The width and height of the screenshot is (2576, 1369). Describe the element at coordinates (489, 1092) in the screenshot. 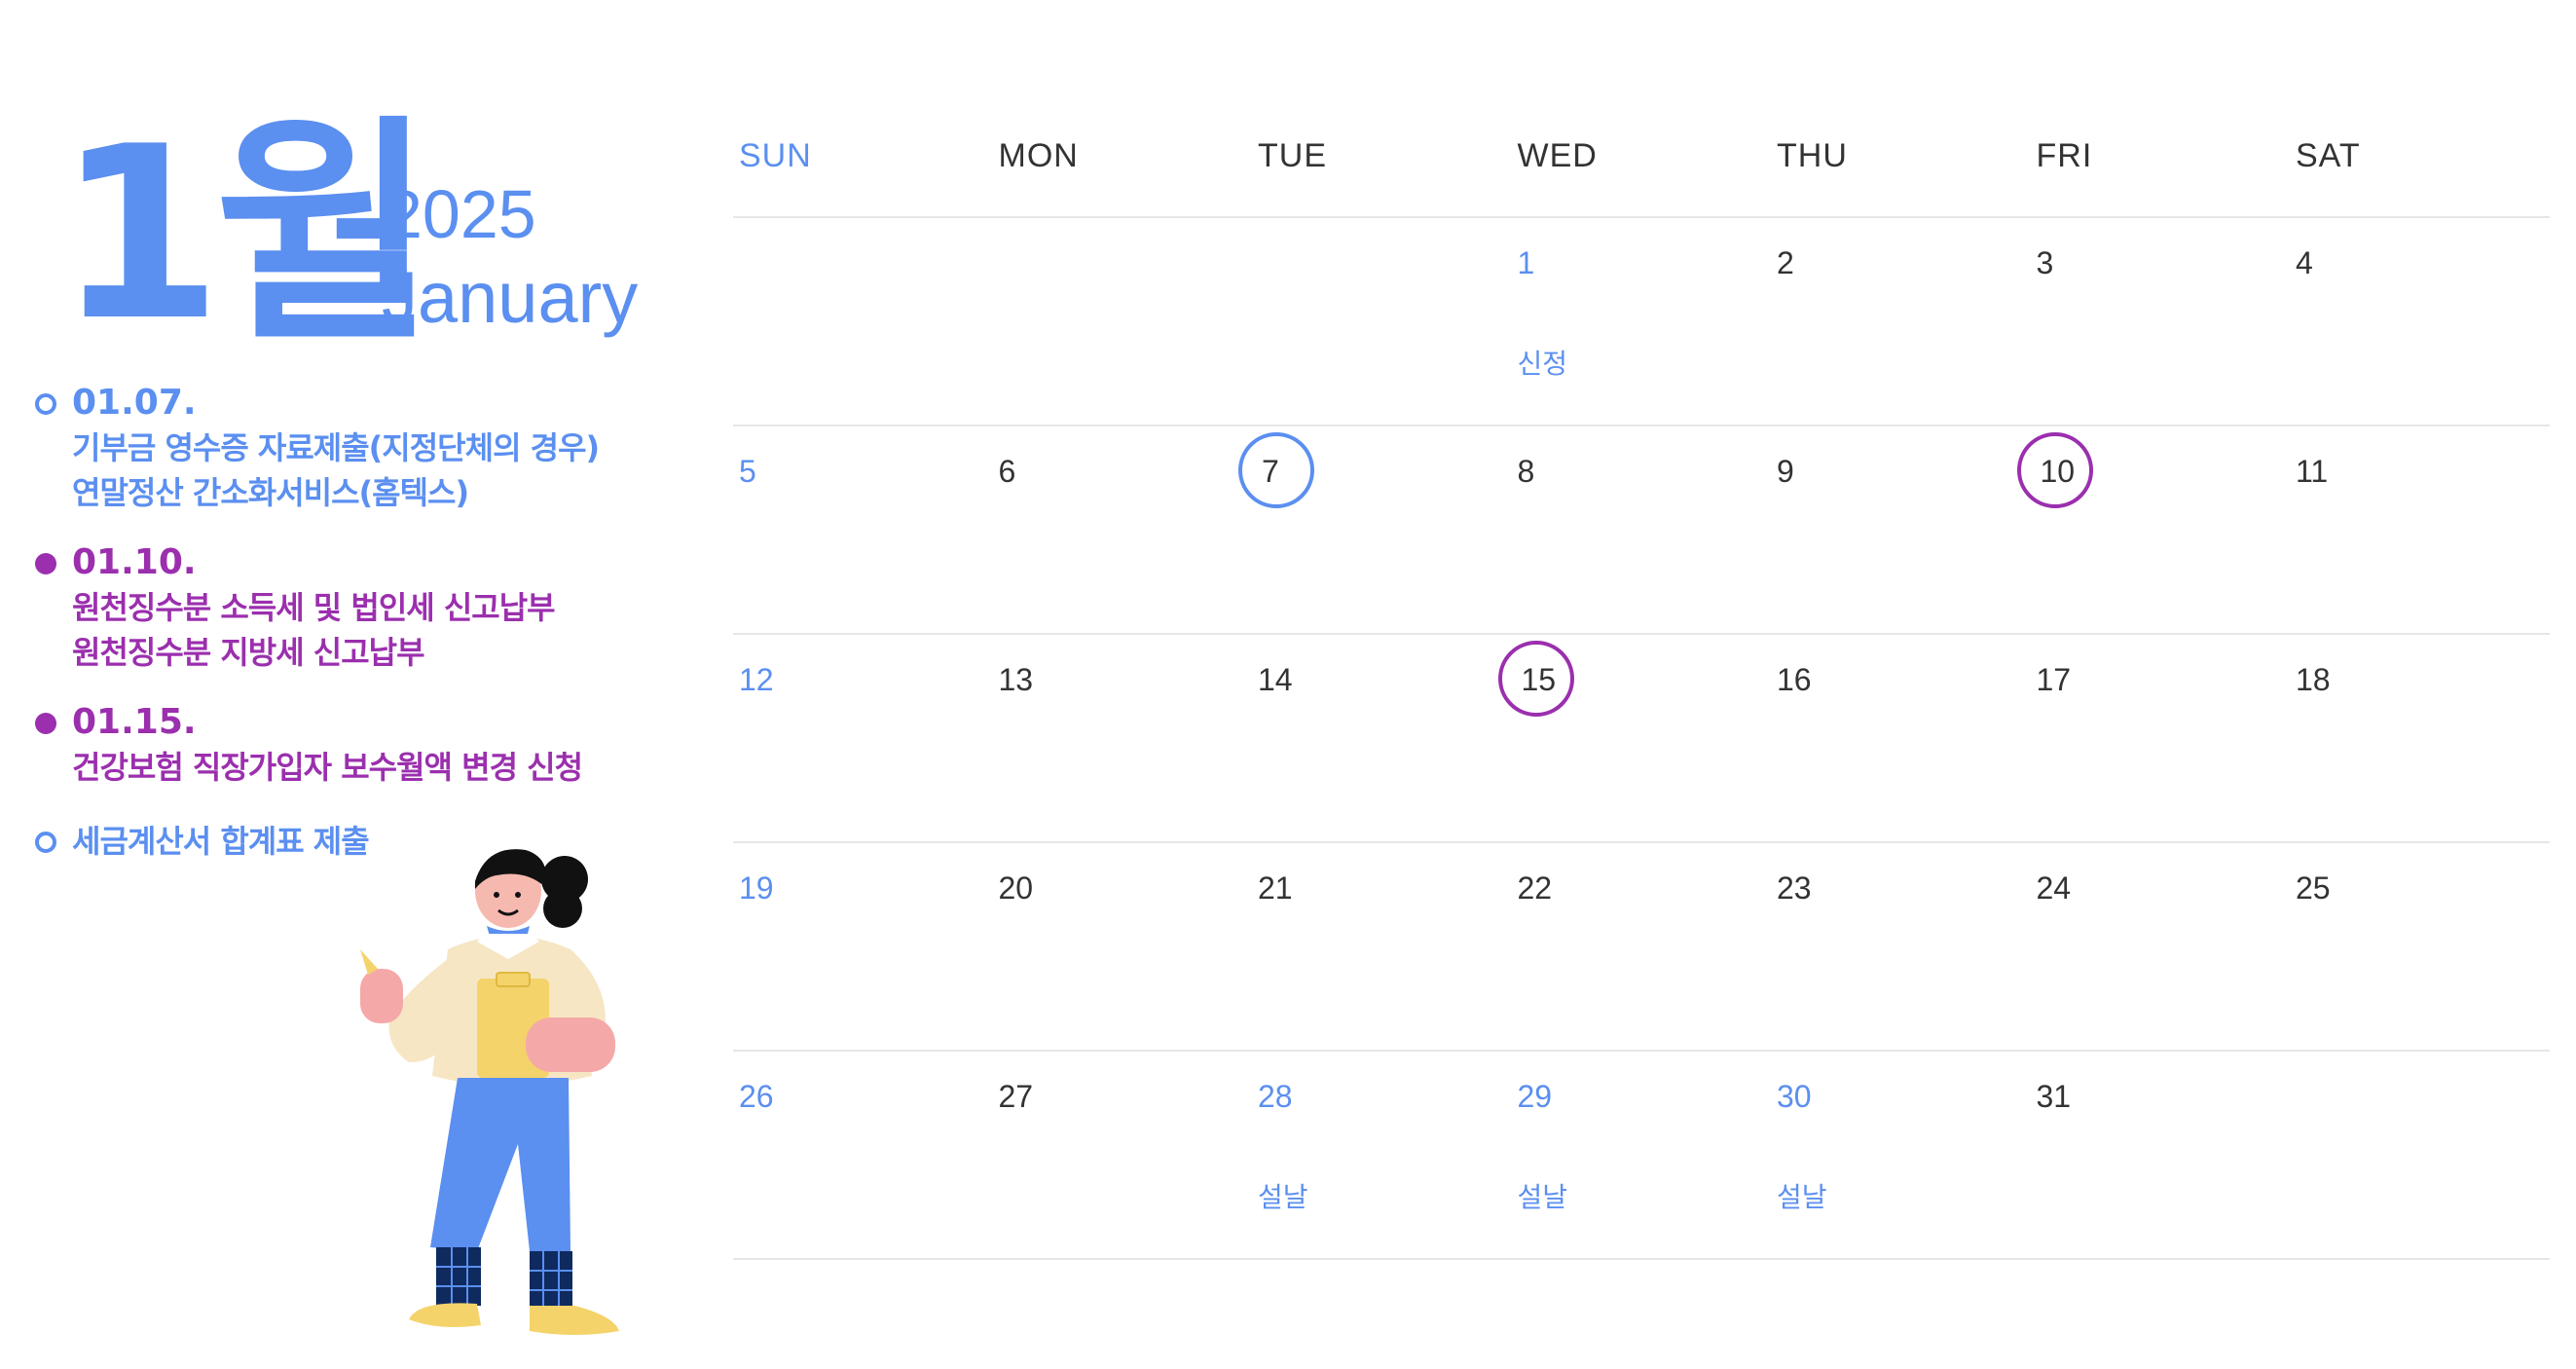

I see `woman-with-clipboard-illustration` at that location.